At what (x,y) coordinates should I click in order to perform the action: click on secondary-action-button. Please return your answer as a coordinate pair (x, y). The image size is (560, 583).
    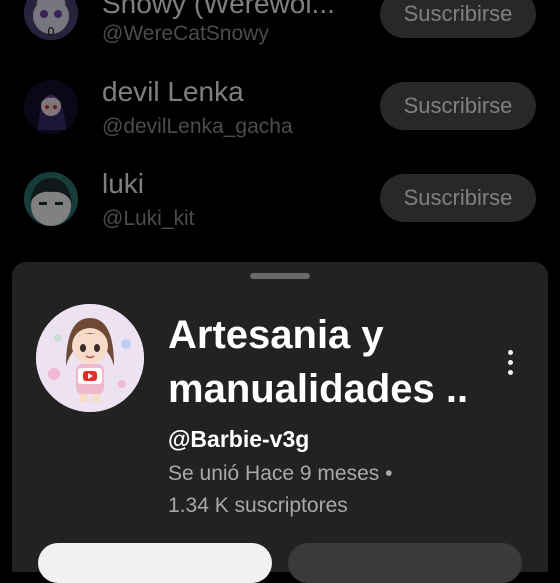
    Looking at the image, I should click on (405, 563).